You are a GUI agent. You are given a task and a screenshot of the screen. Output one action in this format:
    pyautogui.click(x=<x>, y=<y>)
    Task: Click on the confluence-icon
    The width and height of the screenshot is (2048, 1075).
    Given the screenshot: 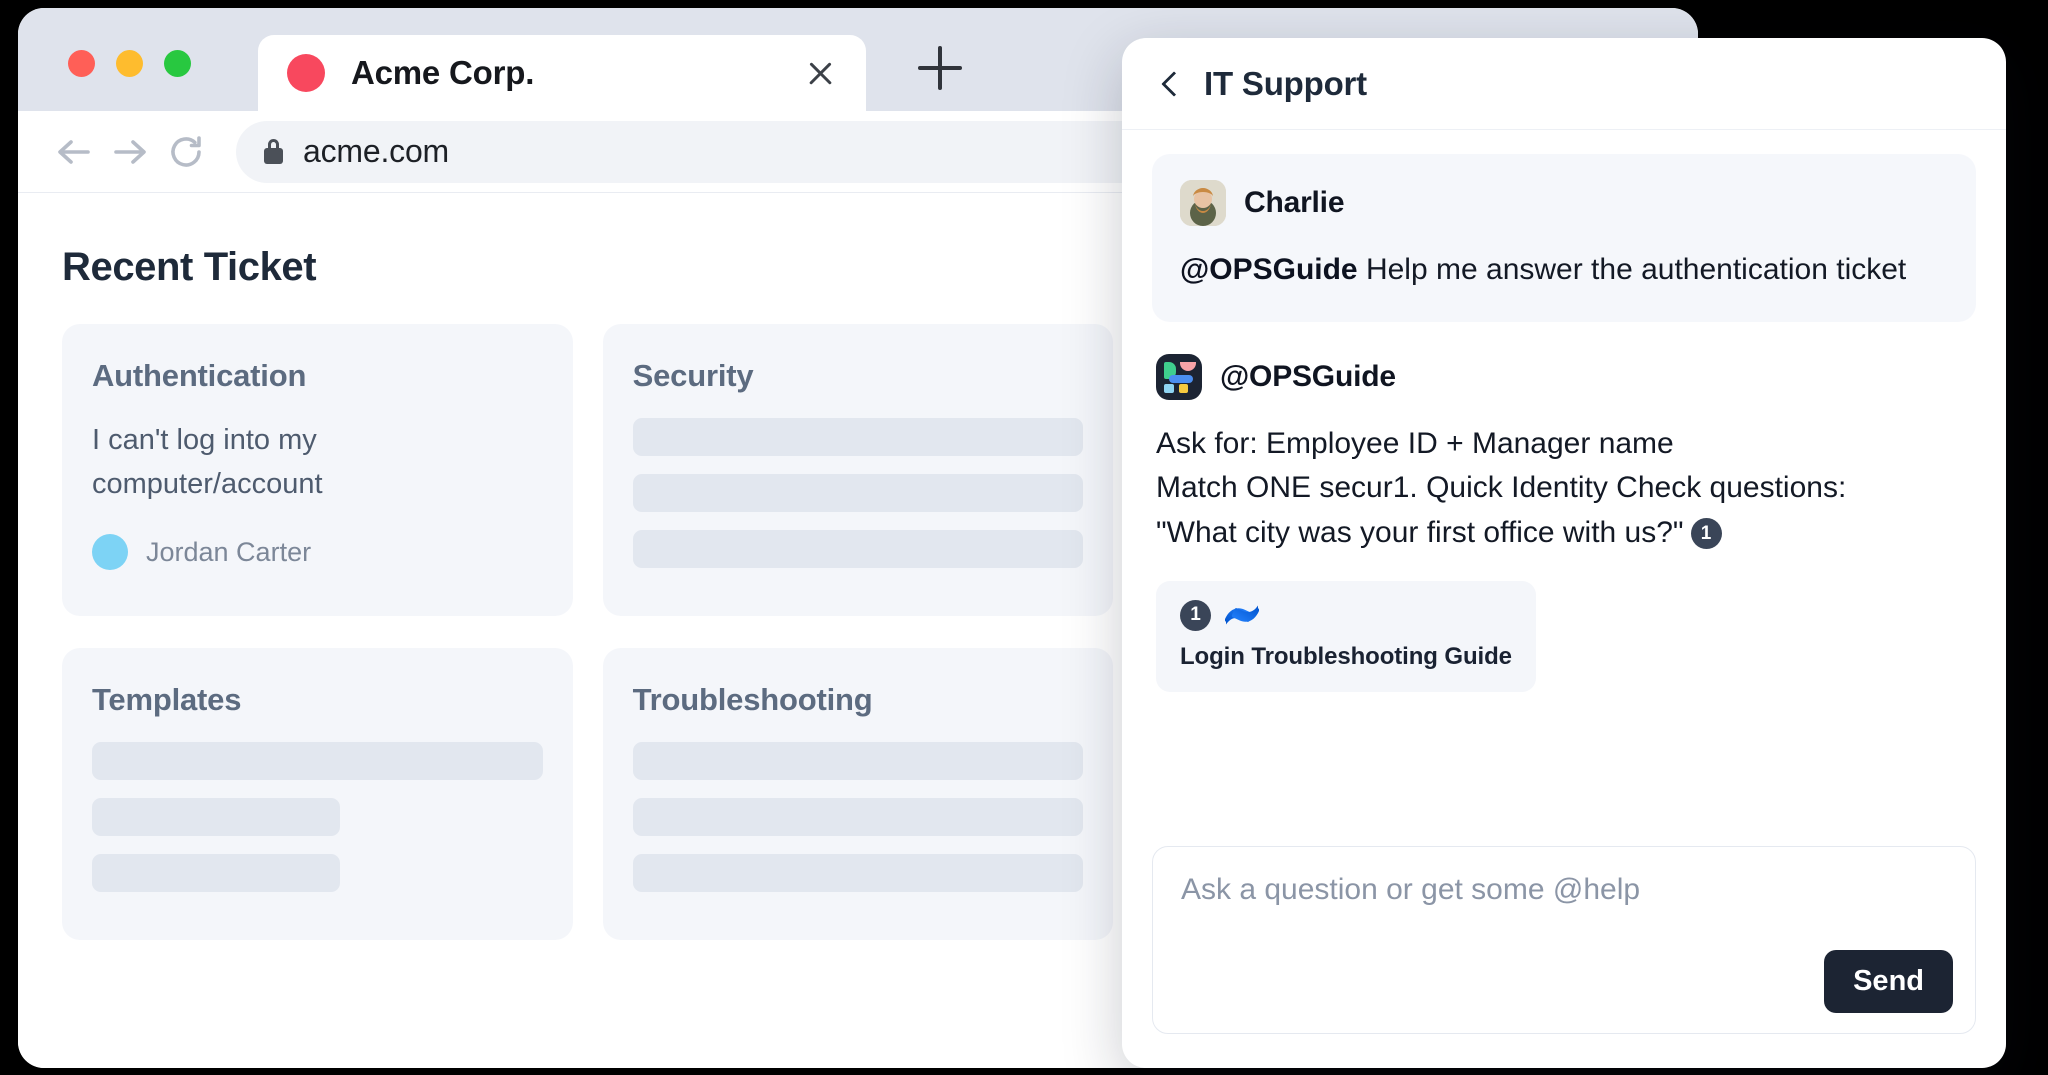 What is the action you would take?
    pyautogui.click(x=1242, y=615)
    